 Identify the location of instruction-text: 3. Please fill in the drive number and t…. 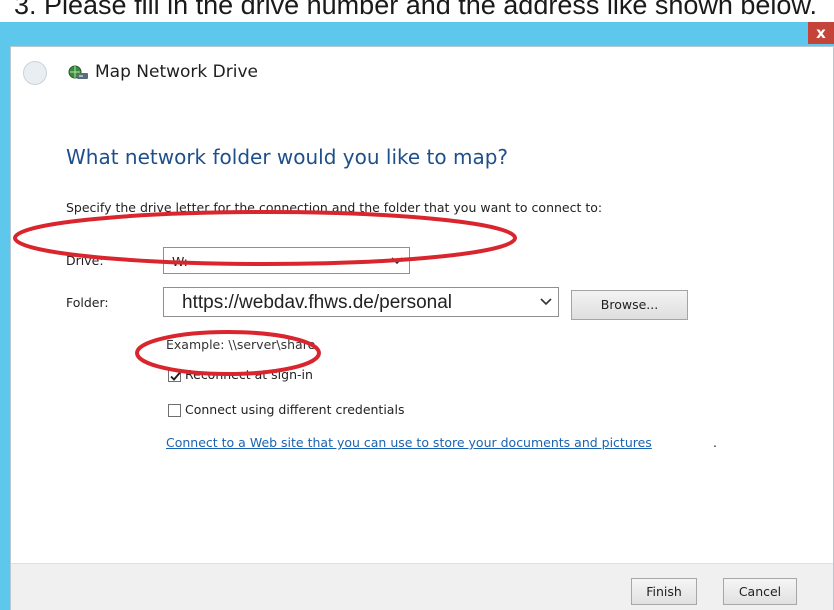
(415, 10).